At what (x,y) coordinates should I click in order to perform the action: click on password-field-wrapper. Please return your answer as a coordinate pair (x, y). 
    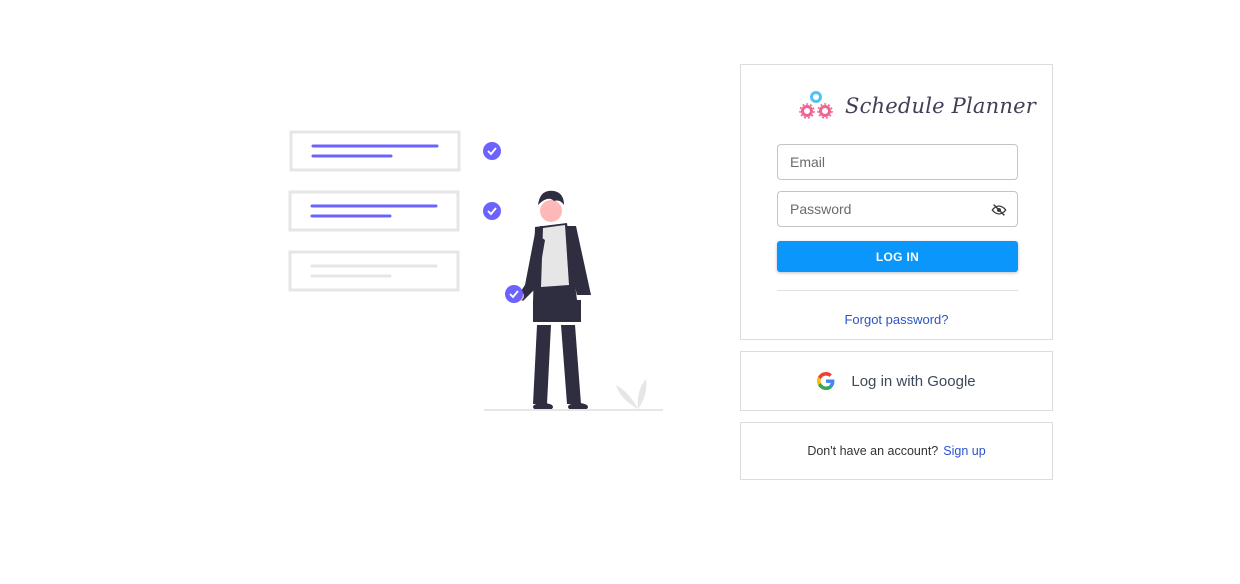
    Looking at the image, I should click on (897, 209).